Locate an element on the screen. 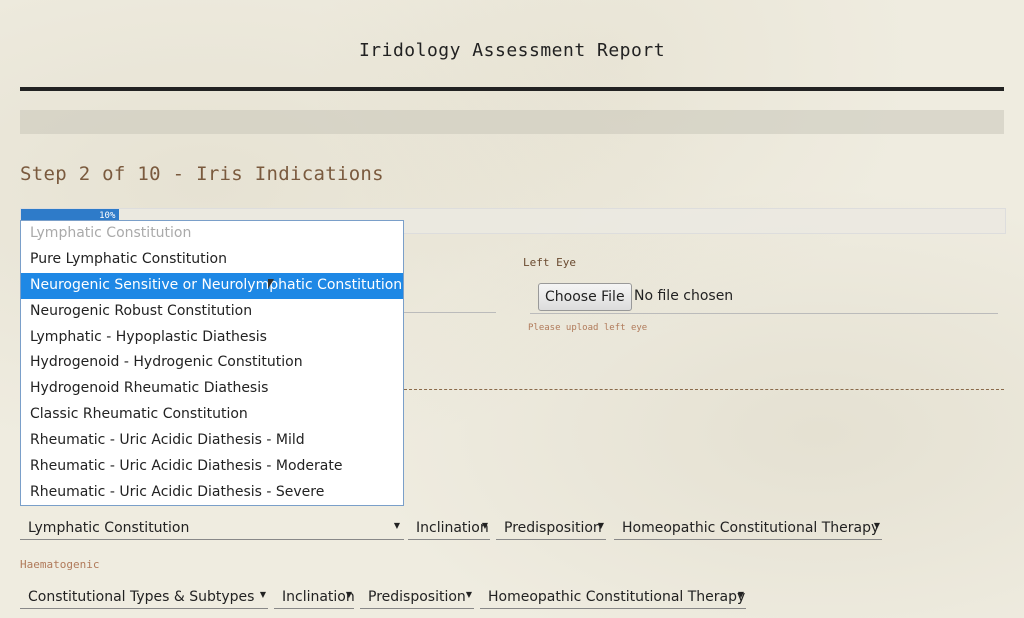 The image size is (1024, 618). title-divider is located at coordinates (512, 89).